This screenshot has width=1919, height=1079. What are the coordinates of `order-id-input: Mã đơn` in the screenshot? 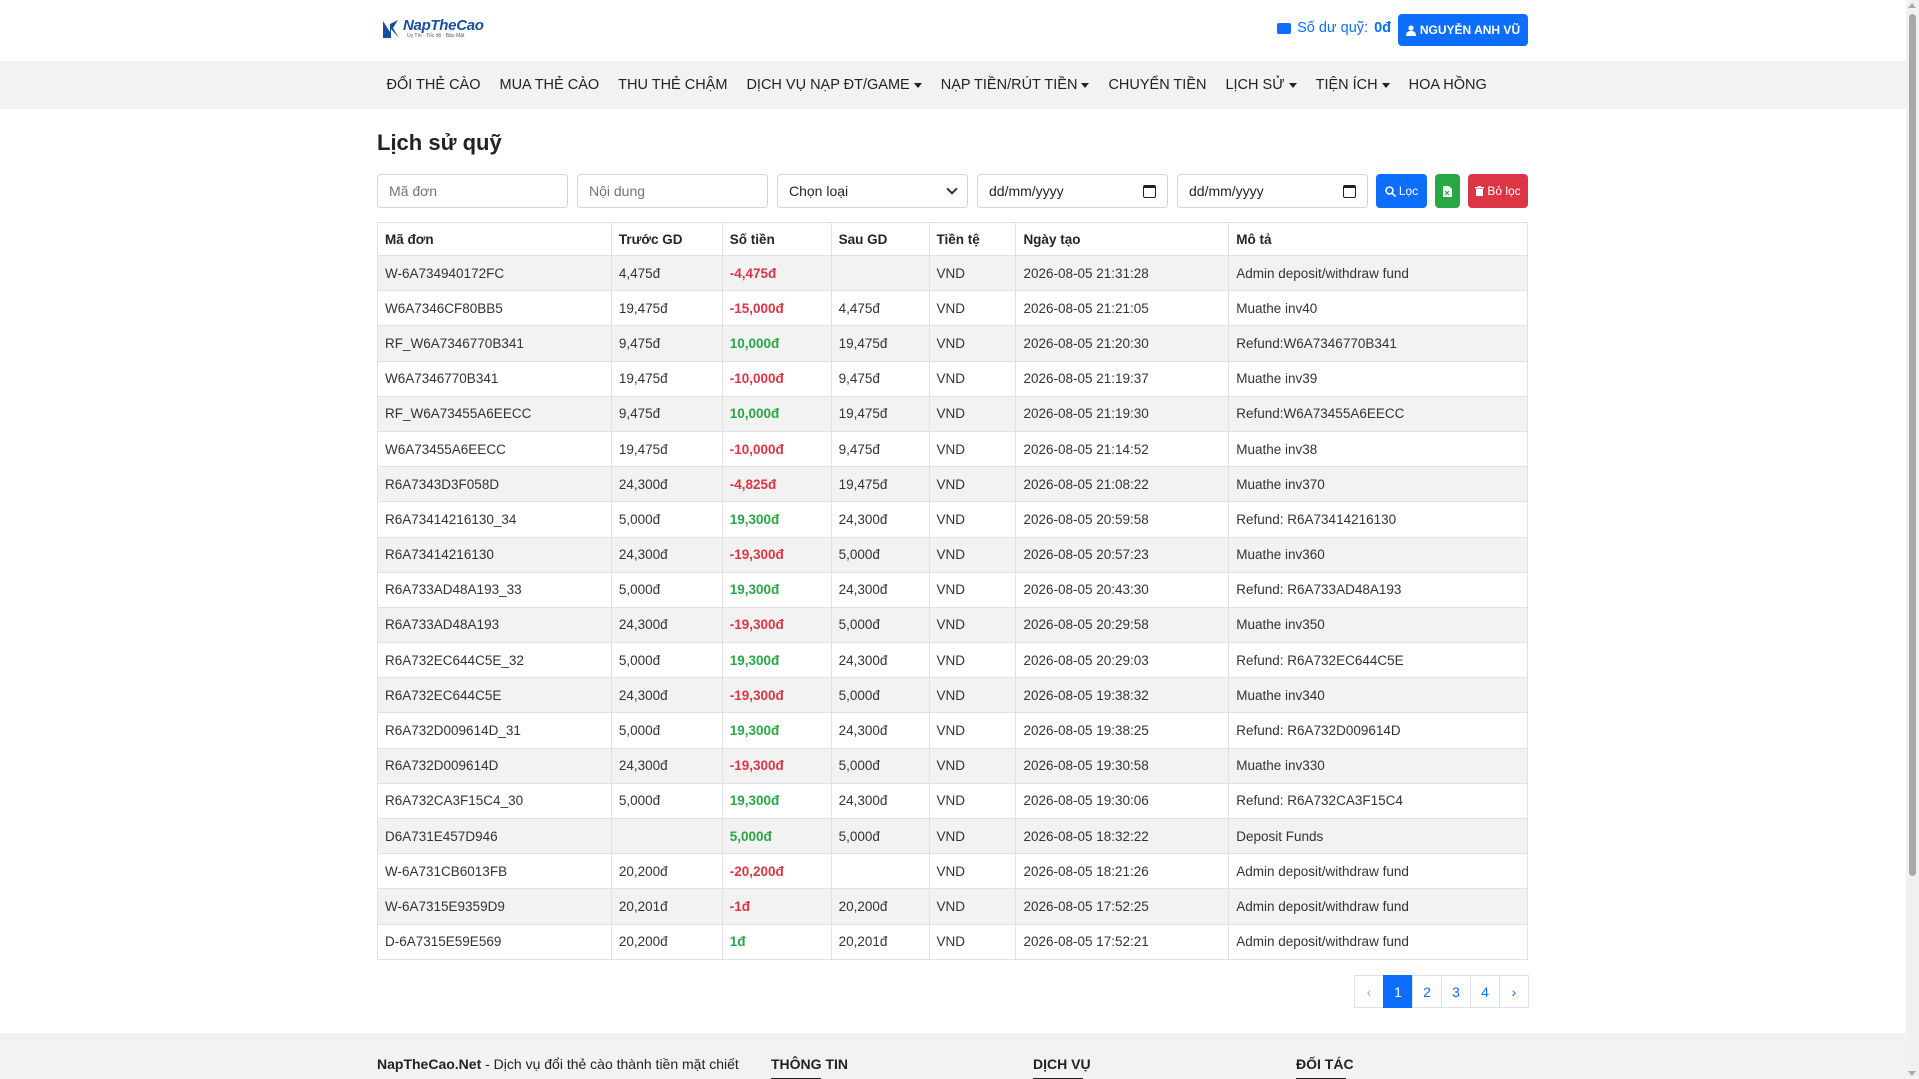 It's located at (472, 191).